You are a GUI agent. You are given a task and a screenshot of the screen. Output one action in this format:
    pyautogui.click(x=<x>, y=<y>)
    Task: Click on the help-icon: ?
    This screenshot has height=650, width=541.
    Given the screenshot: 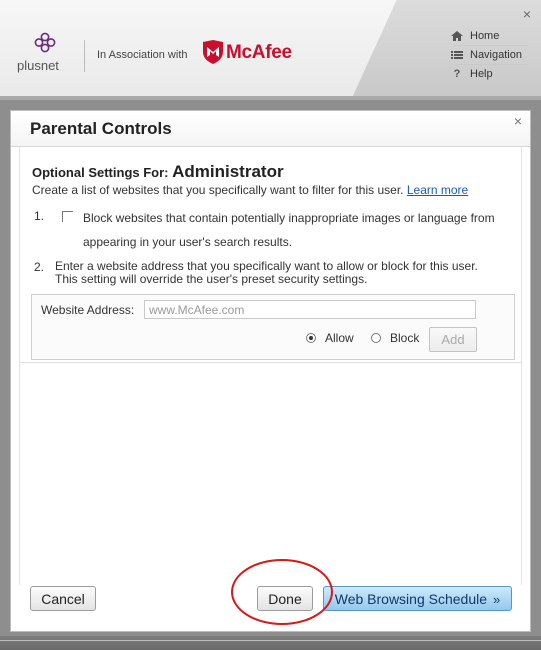 What is the action you would take?
    pyautogui.click(x=457, y=74)
    